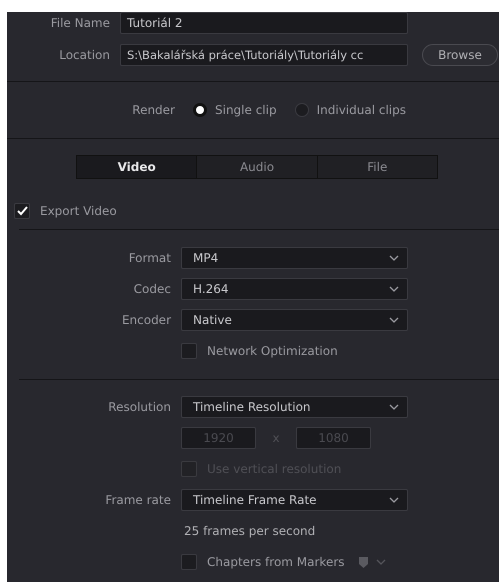 This screenshot has width=499, height=582. Describe the element at coordinates (363, 562) in the screenshot. I see `marker-icon` at that location.